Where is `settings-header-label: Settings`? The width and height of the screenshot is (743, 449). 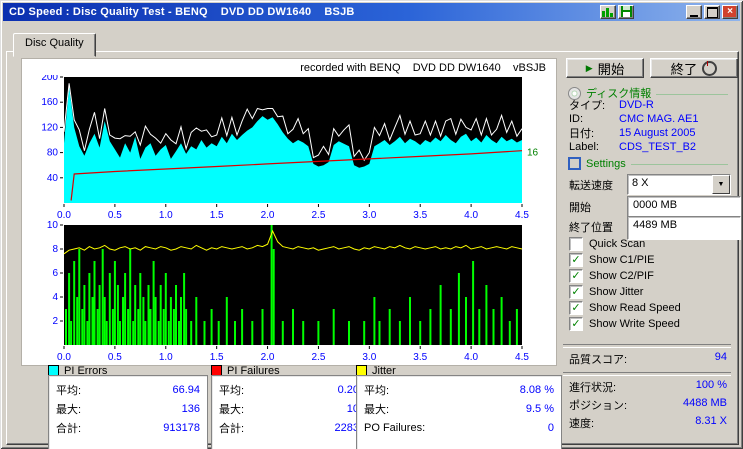
settings-header-label: Settings is located at coordinates (606, 163).